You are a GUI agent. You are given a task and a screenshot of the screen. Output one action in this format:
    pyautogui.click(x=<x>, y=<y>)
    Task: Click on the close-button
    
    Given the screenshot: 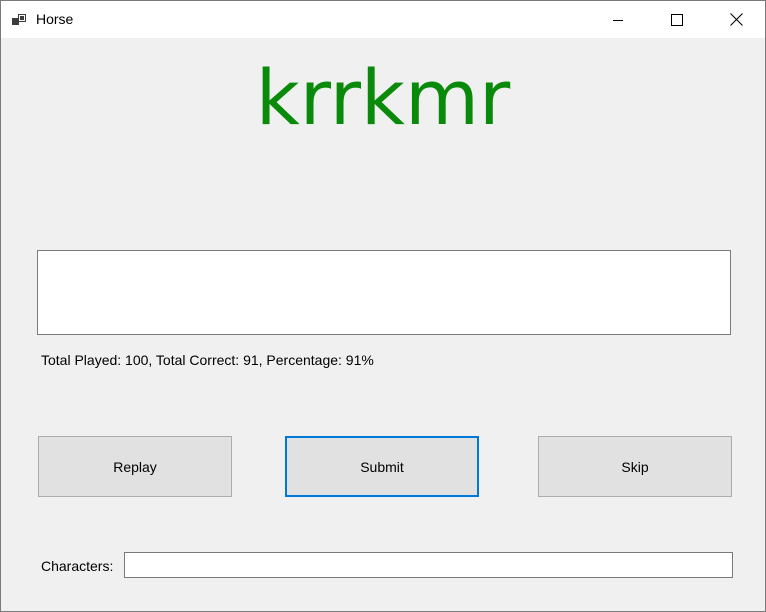 What is the action you would take?
    pyautogui.click(x=736, y=19)
    